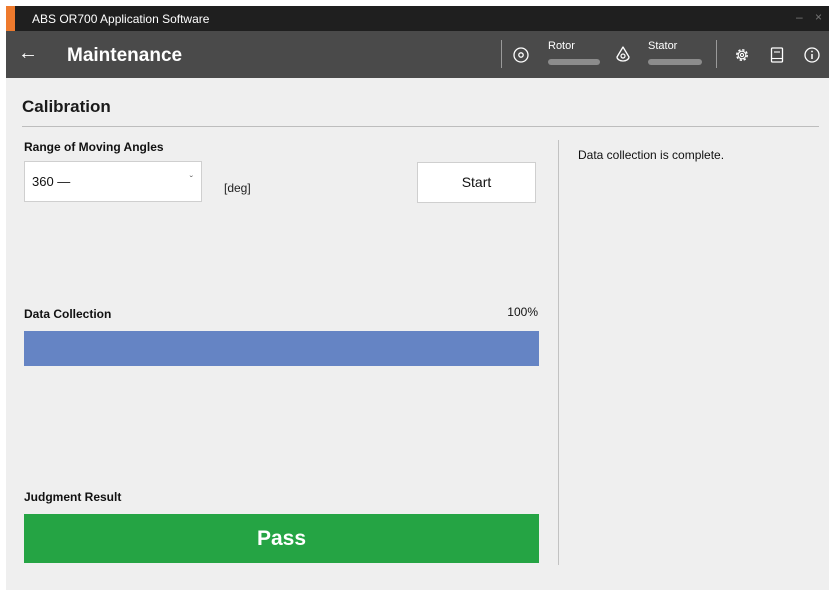  What do you see at coordinates (742, 55) in the screenshot?
I see `settings-icon` at bounding box center [742, 55].